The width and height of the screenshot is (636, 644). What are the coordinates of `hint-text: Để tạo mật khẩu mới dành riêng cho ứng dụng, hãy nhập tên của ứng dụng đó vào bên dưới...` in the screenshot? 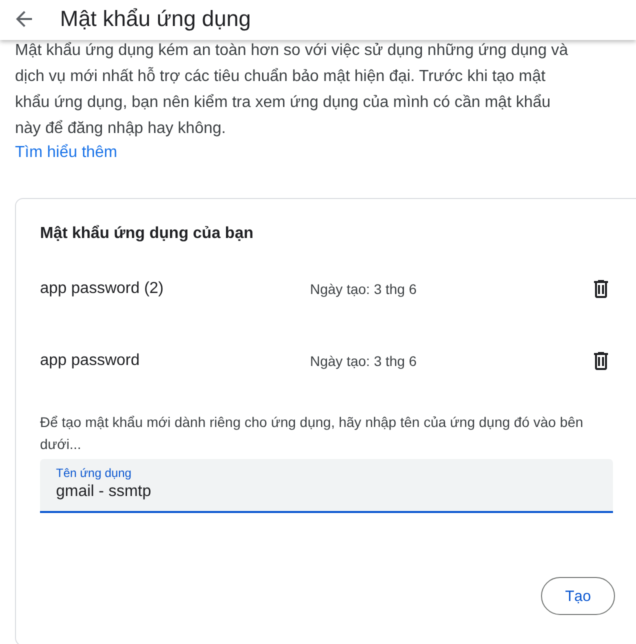 It's located at (312, 433).